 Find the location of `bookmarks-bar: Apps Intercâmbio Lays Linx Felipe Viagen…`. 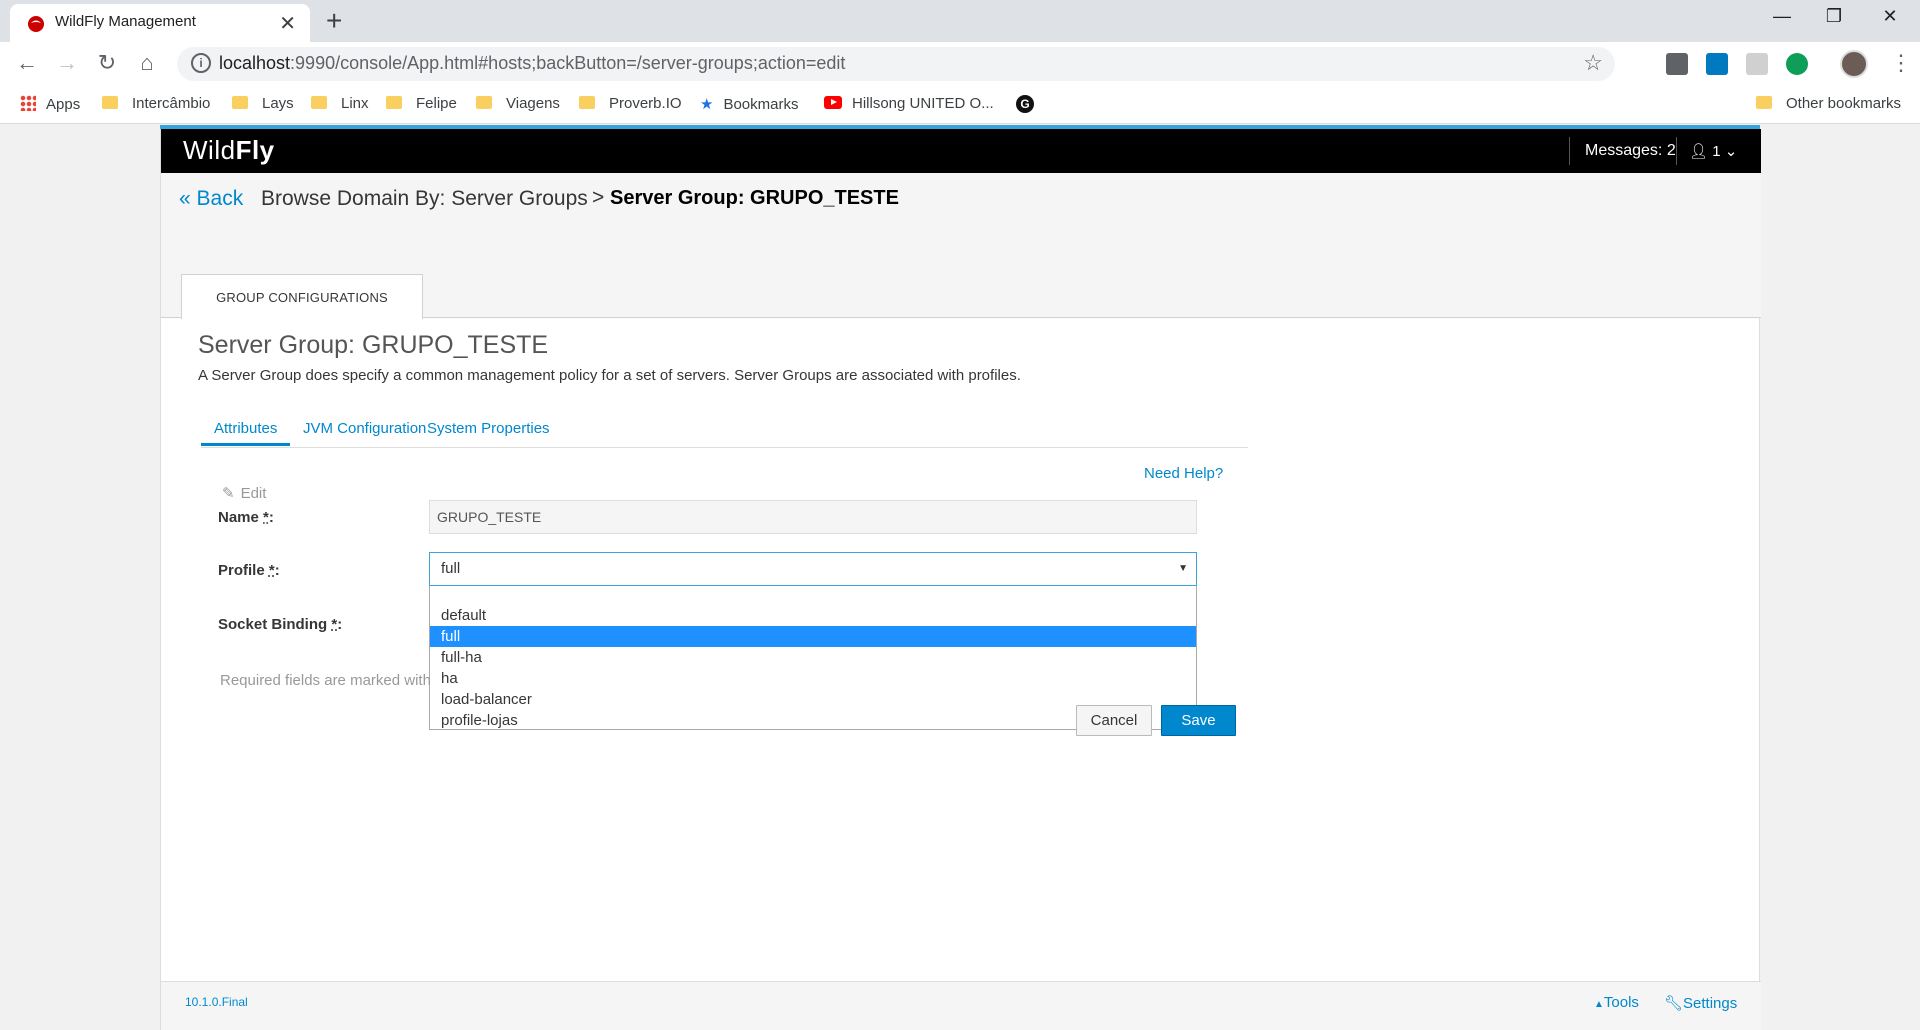

bookmarks-bar: Apps Intercâmbio Lays Linx Felipe Viagen… is located at coordinates (960, 105).